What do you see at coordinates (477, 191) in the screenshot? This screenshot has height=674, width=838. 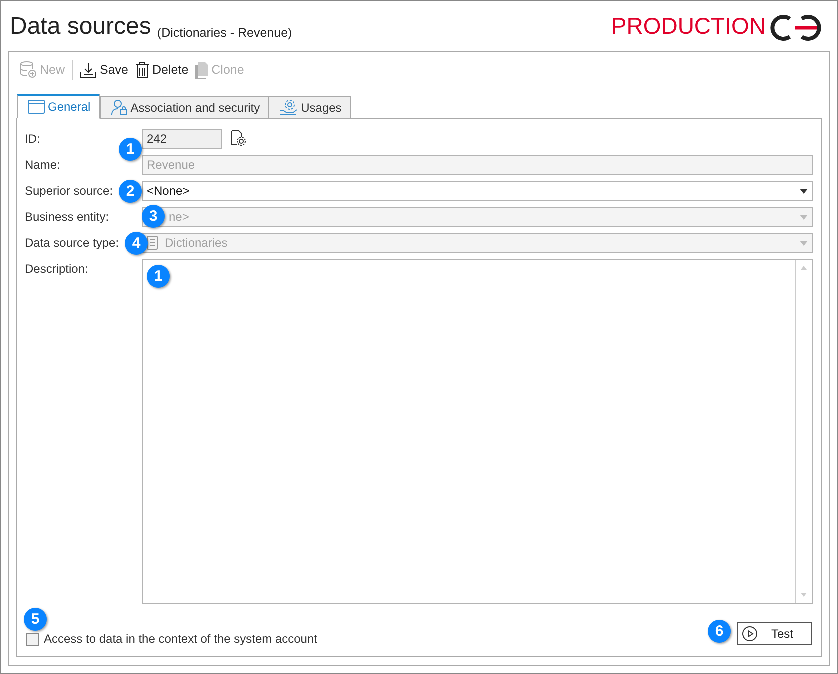 I see `dropdown: <None>` at bounding box center [477, 191].